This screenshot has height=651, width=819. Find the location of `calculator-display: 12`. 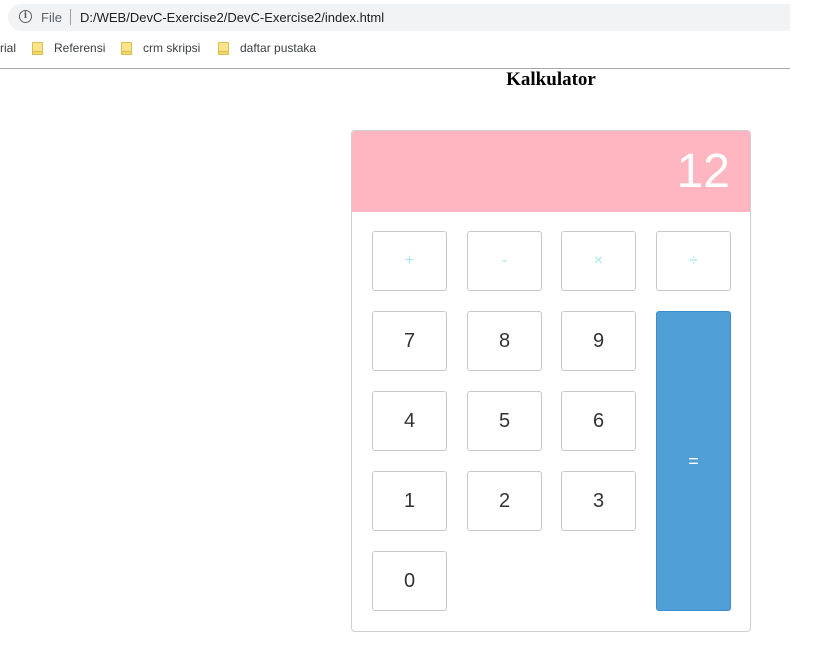

calculator-display: 12 is located at coordinates (551, 171).